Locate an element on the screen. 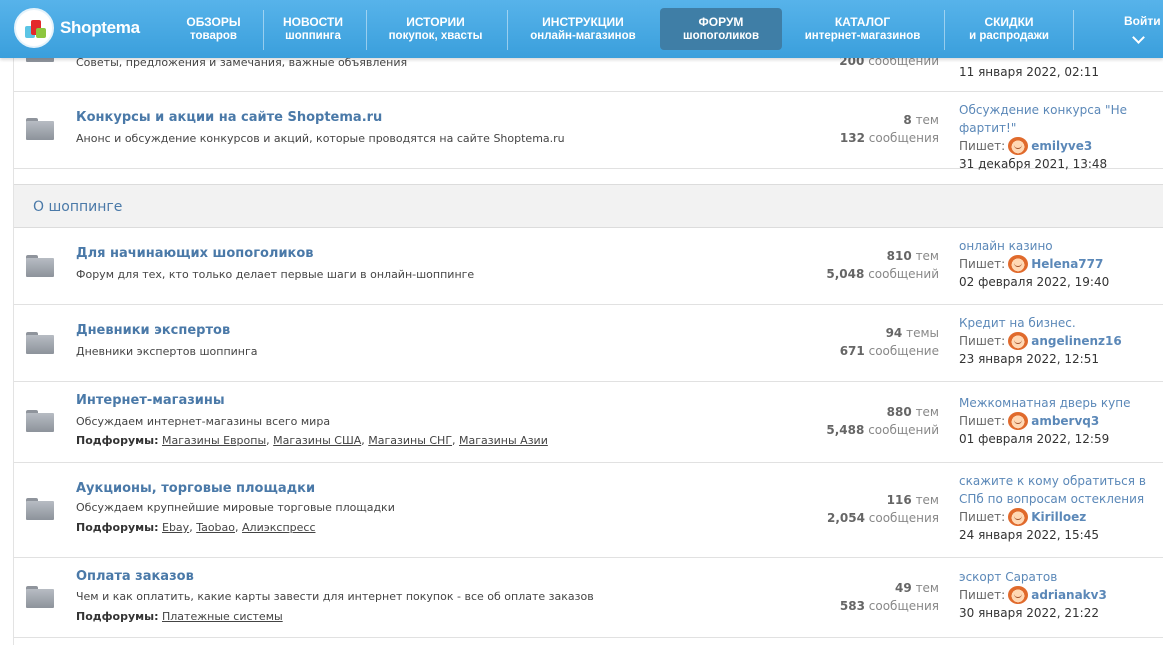 The width and height of the screenshot is (1163, 645). subforum-link: Ebay is located at coordinates (175, 527).